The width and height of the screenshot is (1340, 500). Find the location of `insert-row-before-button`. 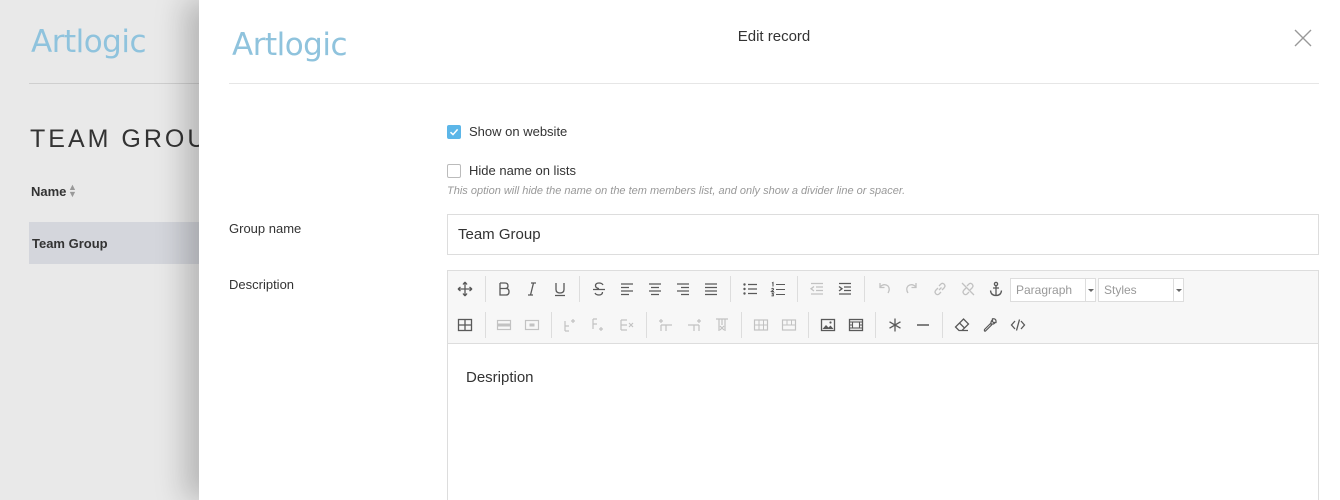

insert-row-before-button is located at coordinates (571, 325).